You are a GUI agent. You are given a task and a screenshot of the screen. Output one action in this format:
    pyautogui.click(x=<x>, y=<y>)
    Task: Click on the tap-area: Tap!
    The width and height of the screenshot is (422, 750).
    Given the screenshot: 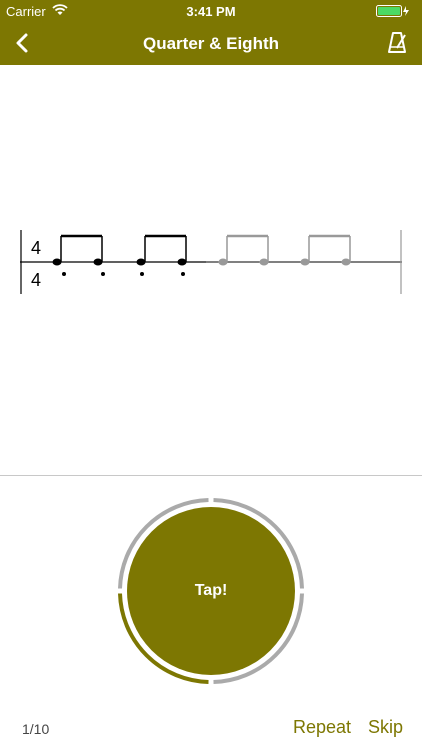 What is the action you would take?
    pyautogui.click(x=211, y=591)
    